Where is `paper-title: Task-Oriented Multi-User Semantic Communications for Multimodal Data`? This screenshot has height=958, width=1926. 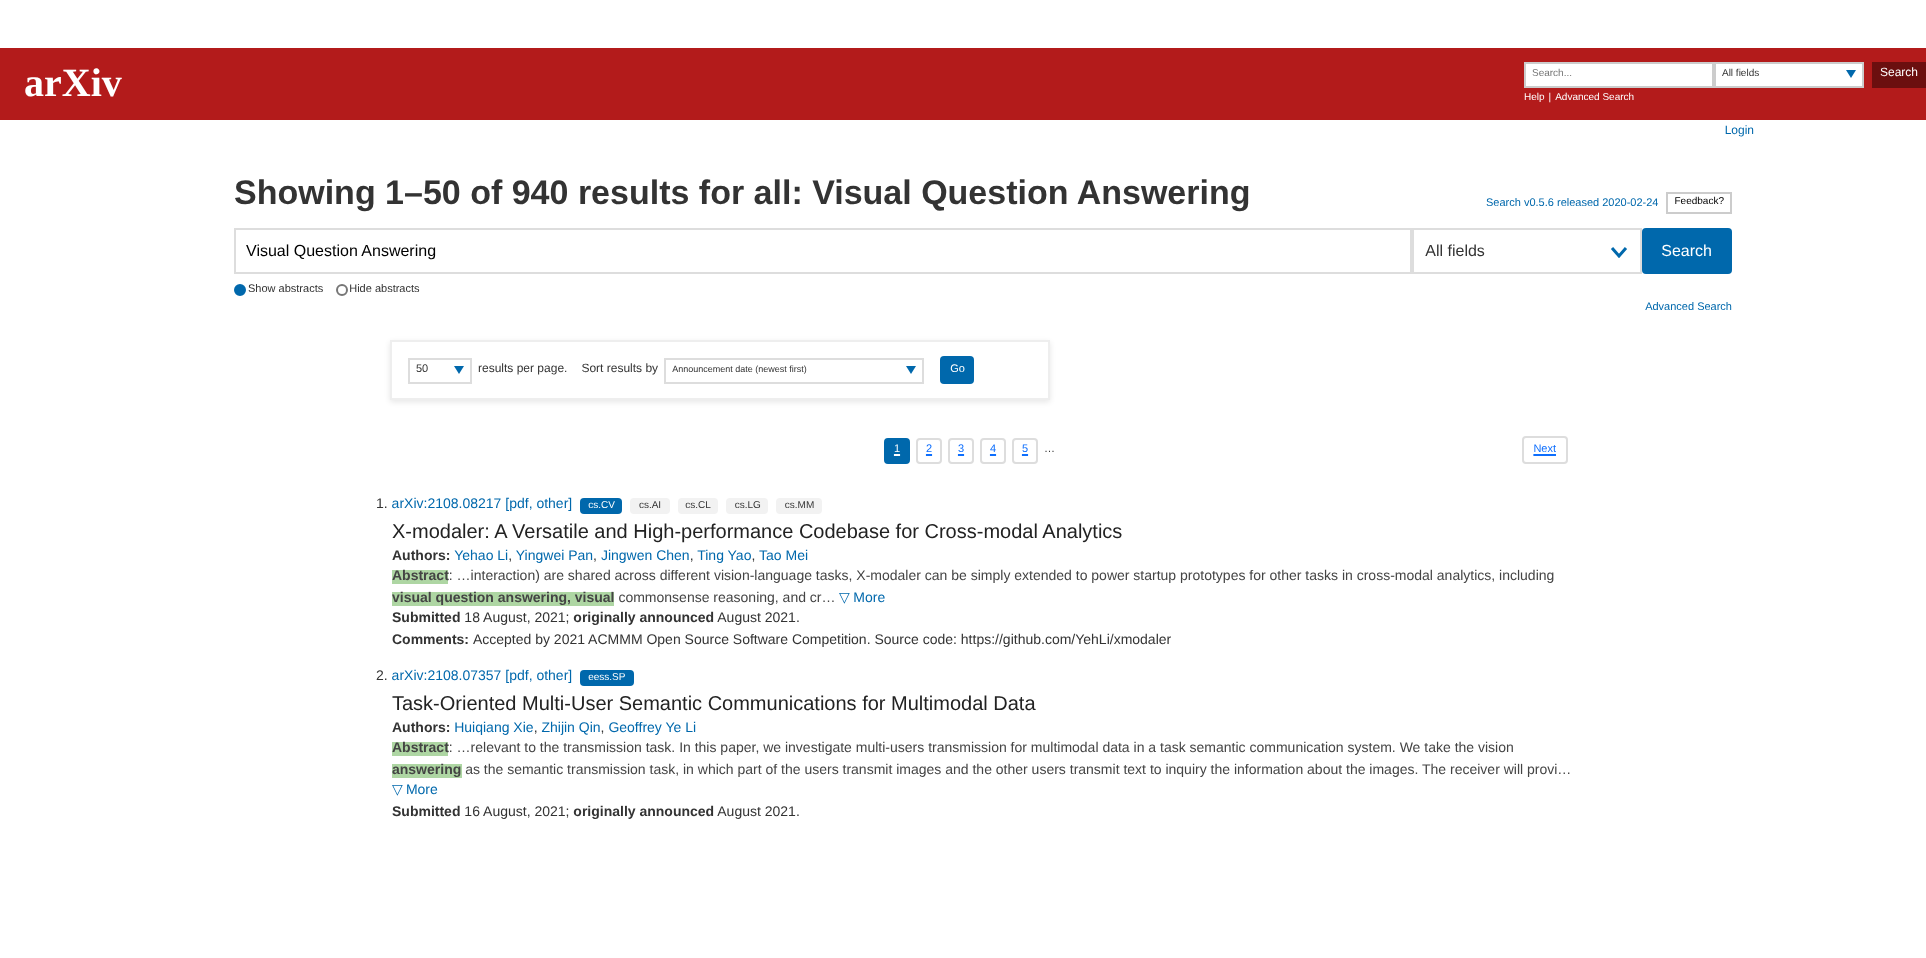 paper-title: Task-Oriented Multi-User Semantic Communications for Multimodal Data is located at coordinates (976, 704).